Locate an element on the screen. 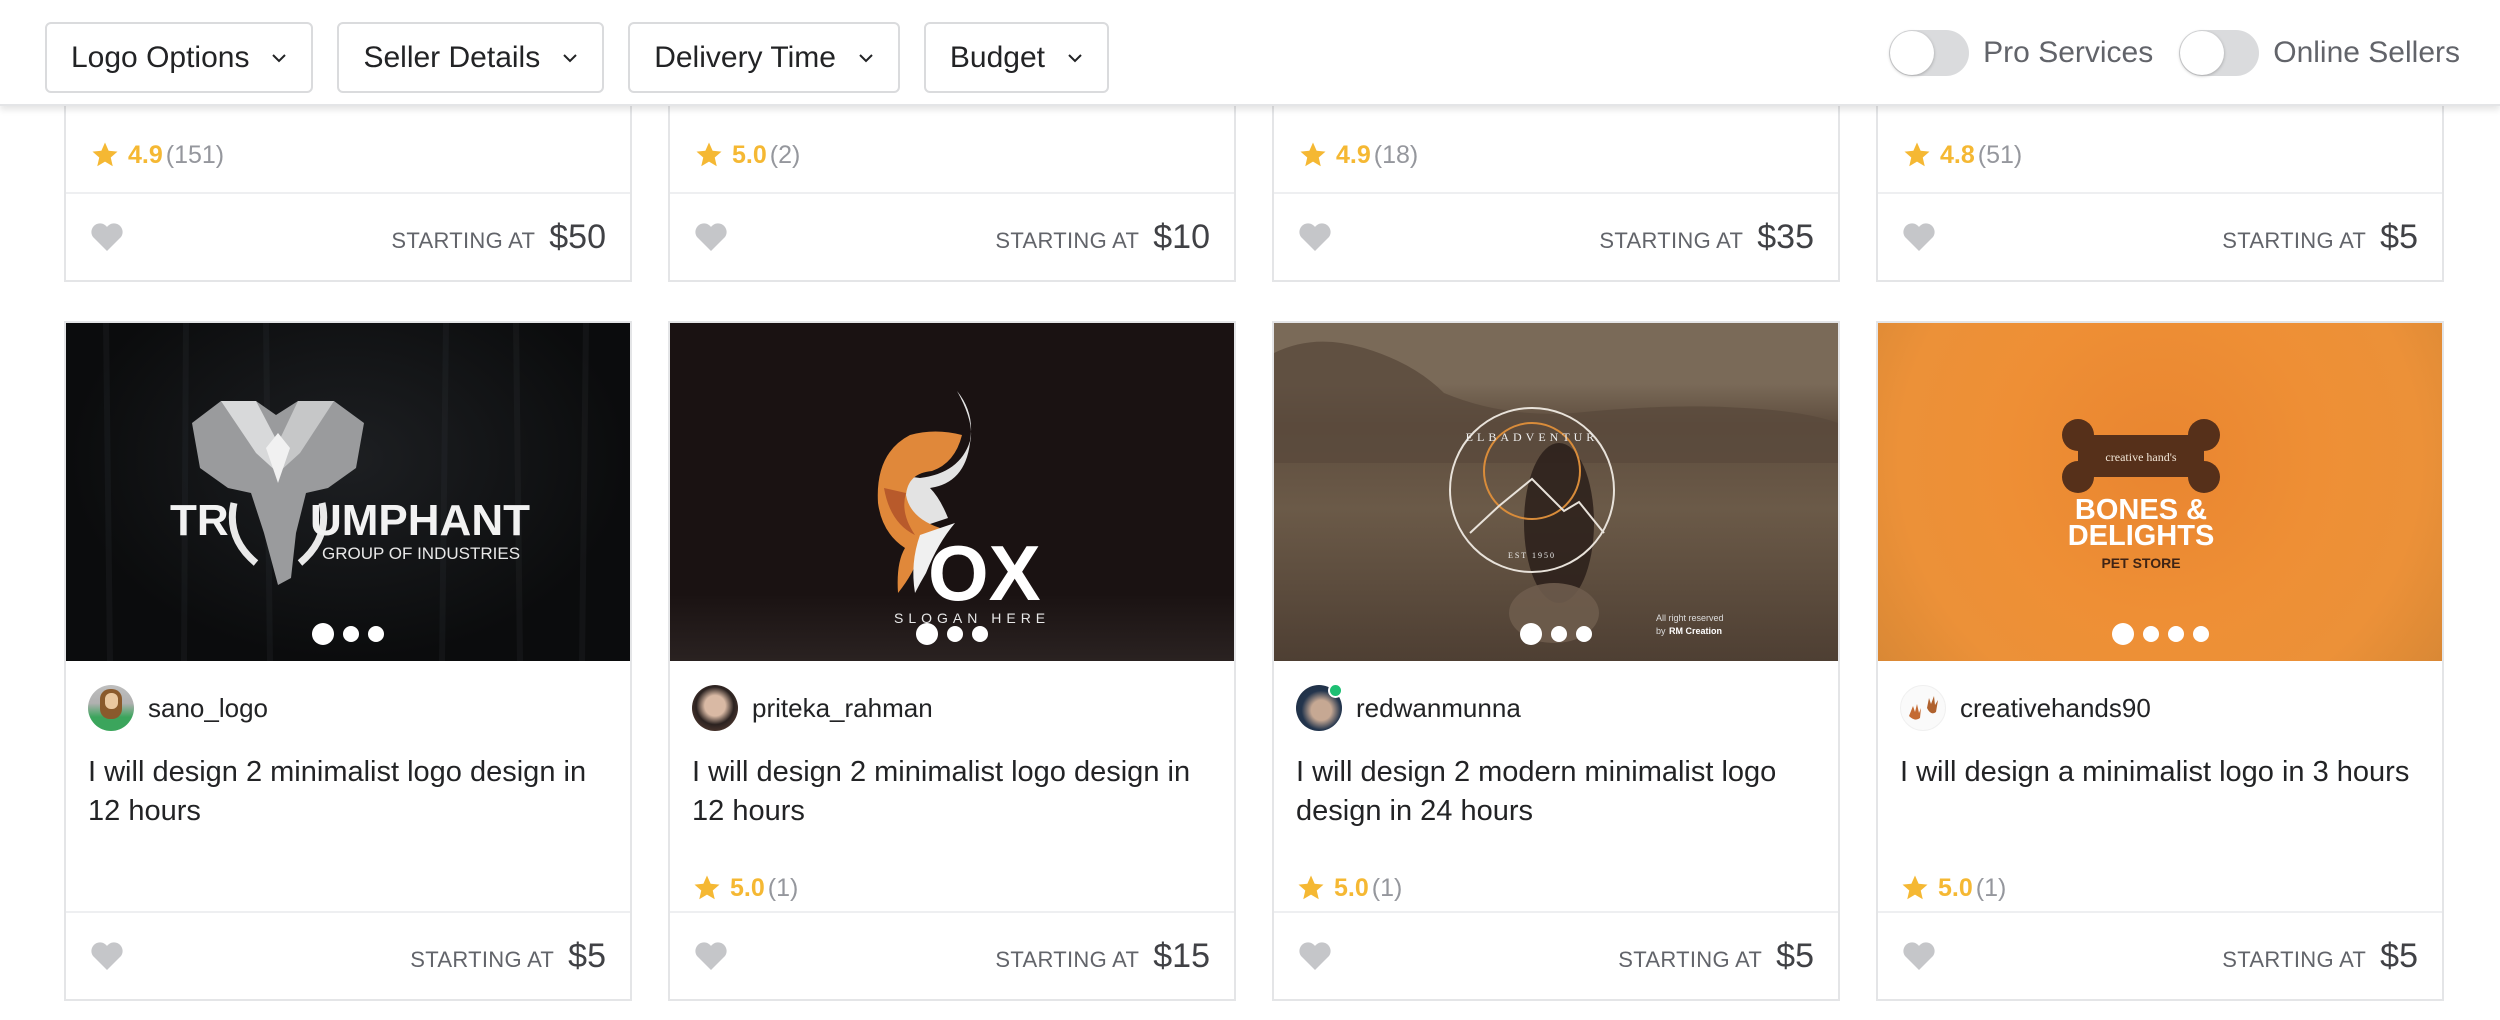 This screenshot has width=2500, height=1020. gig-card: 5.0 (2) STARTING AT $10 is located at coordinates (952, 191).